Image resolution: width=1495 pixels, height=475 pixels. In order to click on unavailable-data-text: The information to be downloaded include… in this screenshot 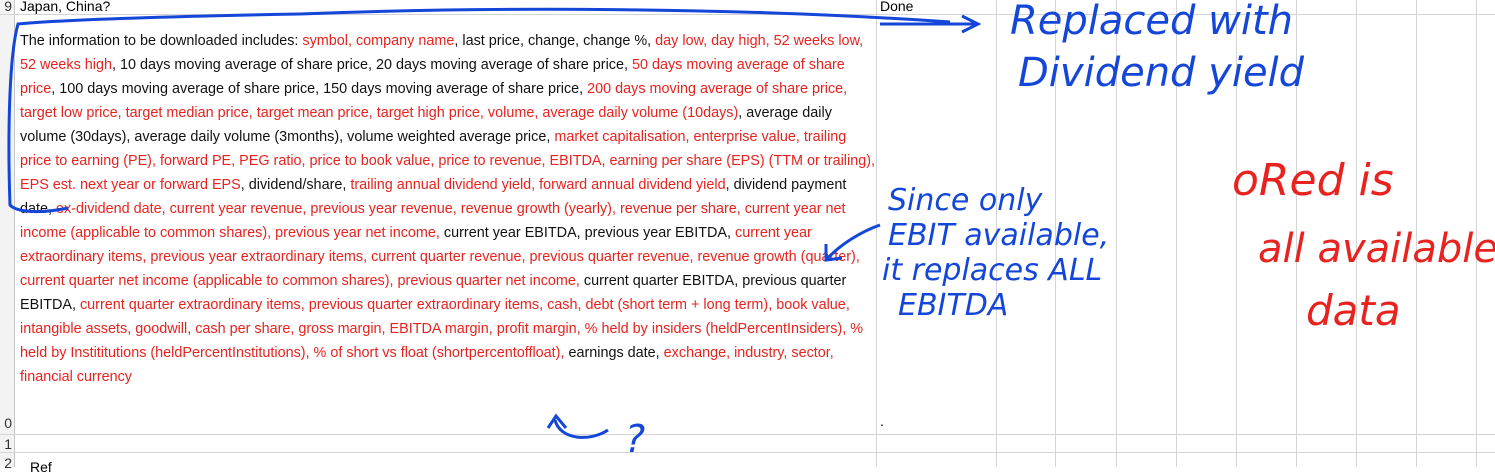, I will do `click(161, 41)`.